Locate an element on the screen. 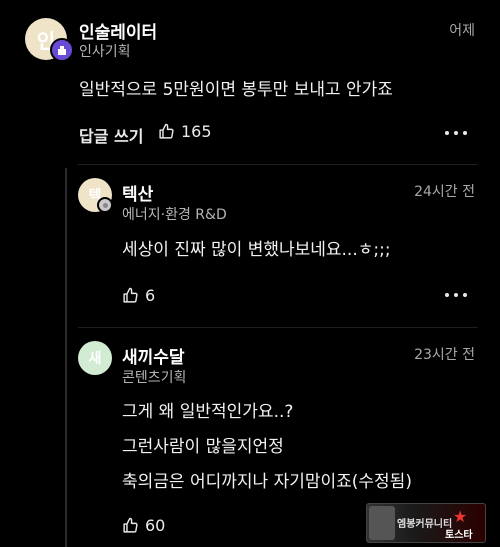 The width and height of the screenshot is (500, 547). reply-button: 답글 쓰기 is located at coordinates (111, 135).